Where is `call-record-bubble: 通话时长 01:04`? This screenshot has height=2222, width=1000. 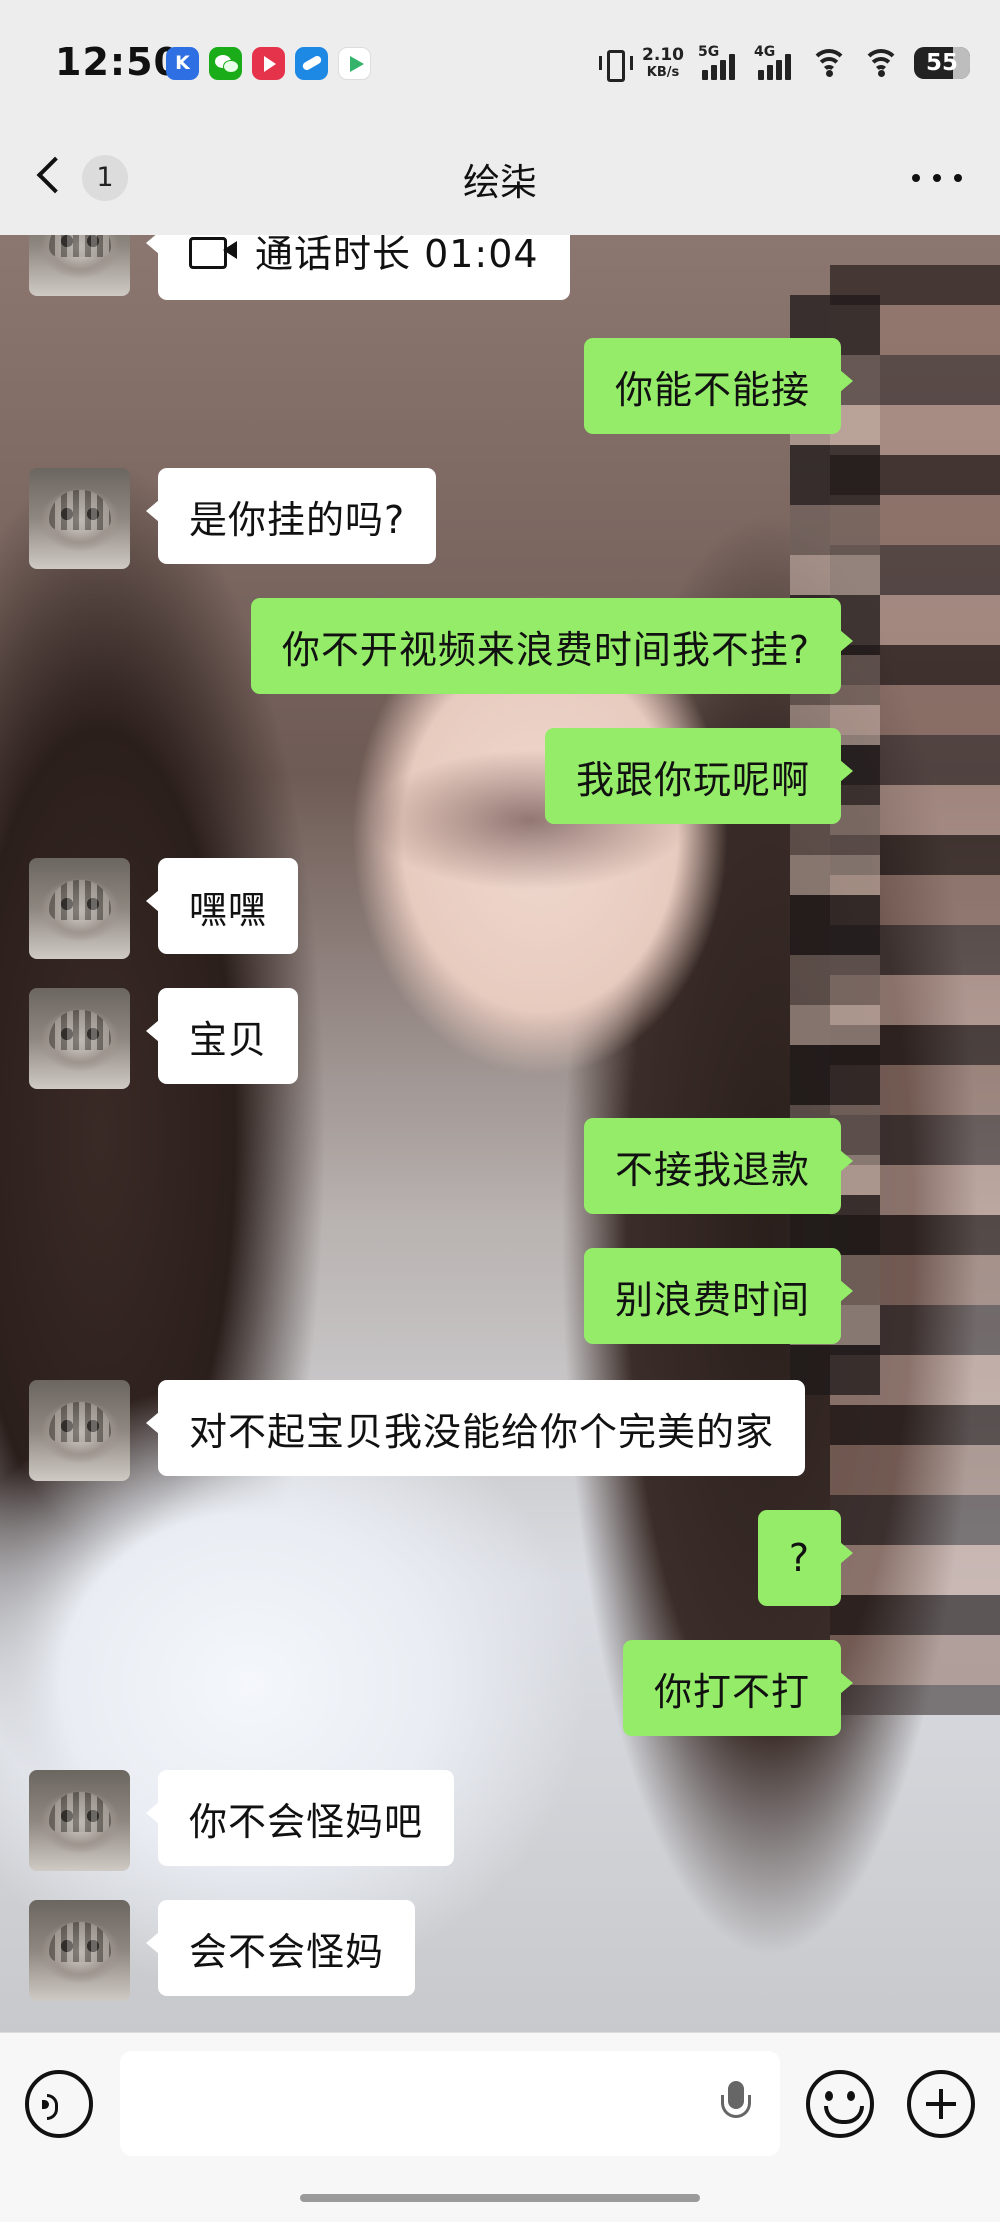 call-record-bubble: 通话时长 01:04 is located at coordinates (358, 267).